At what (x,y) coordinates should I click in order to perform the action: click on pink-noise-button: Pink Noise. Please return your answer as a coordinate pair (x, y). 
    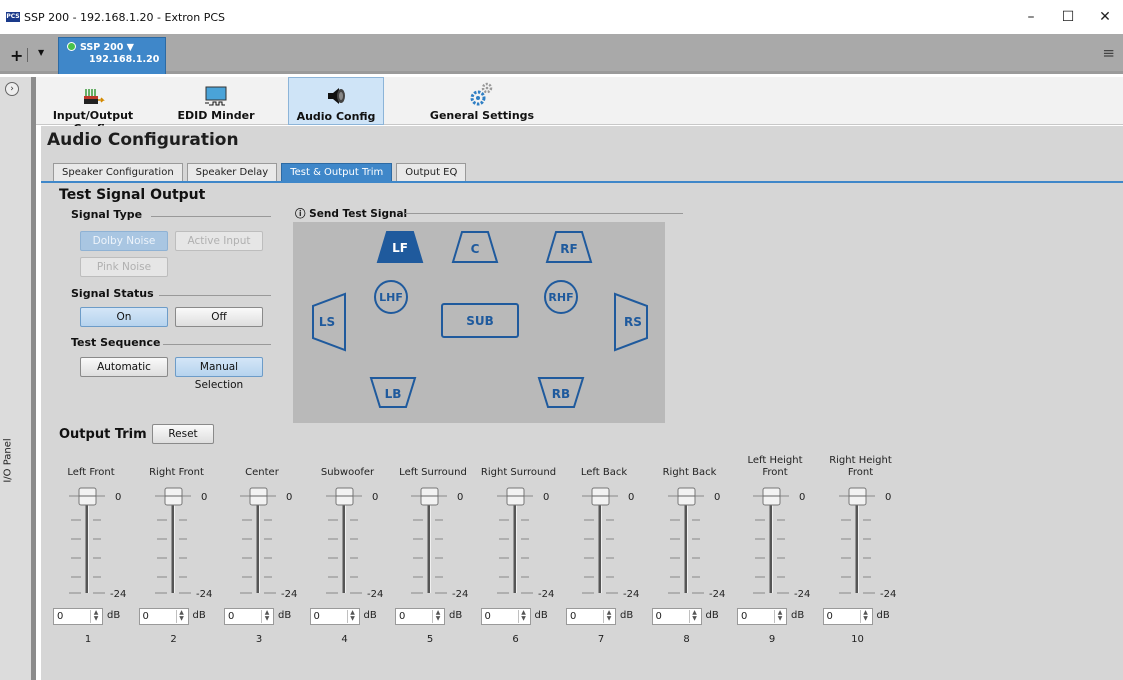
    Looking at the image, I should click on (124, 267).